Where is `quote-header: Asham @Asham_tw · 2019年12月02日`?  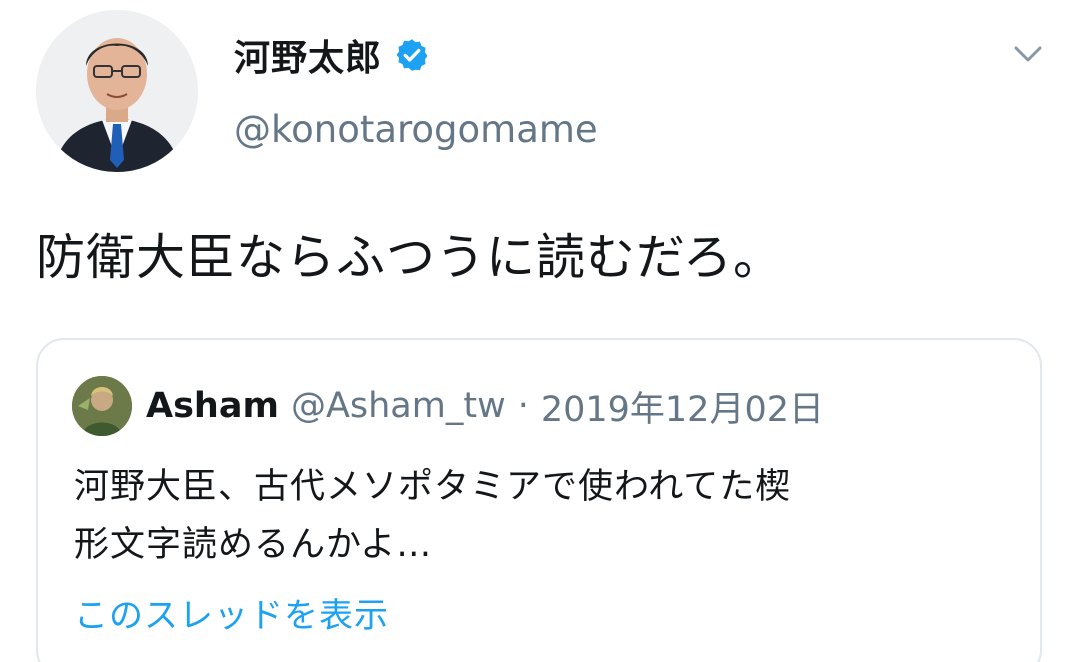 quote-header: Asham @Asham_tw · 2019年12月02日 is located at coordinates (448, 406).